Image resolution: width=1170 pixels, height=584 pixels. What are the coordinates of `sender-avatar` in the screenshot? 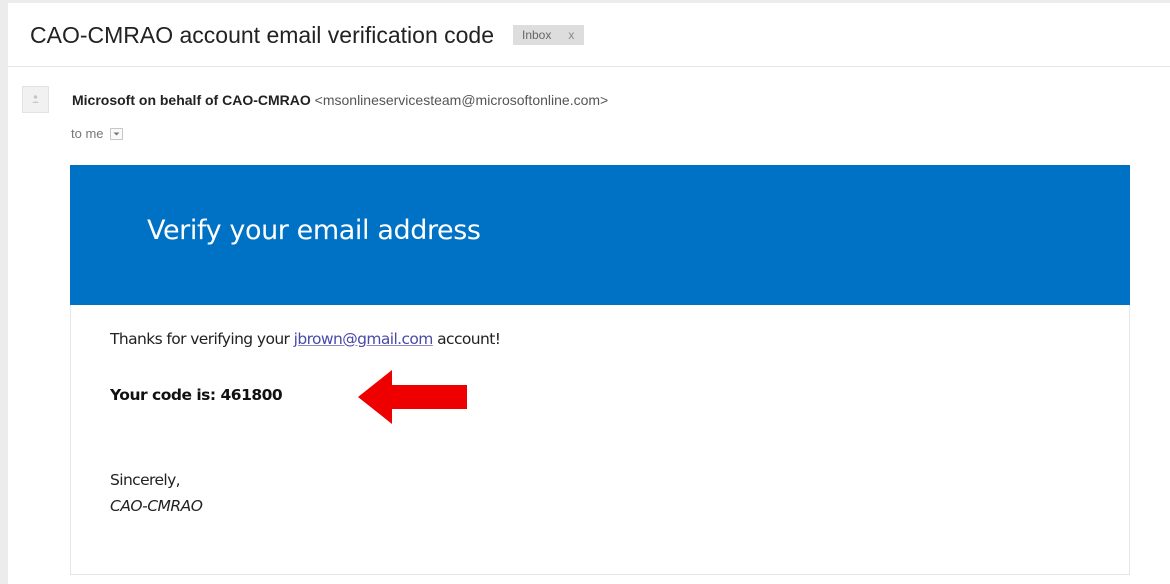 It's located at (35, 99).